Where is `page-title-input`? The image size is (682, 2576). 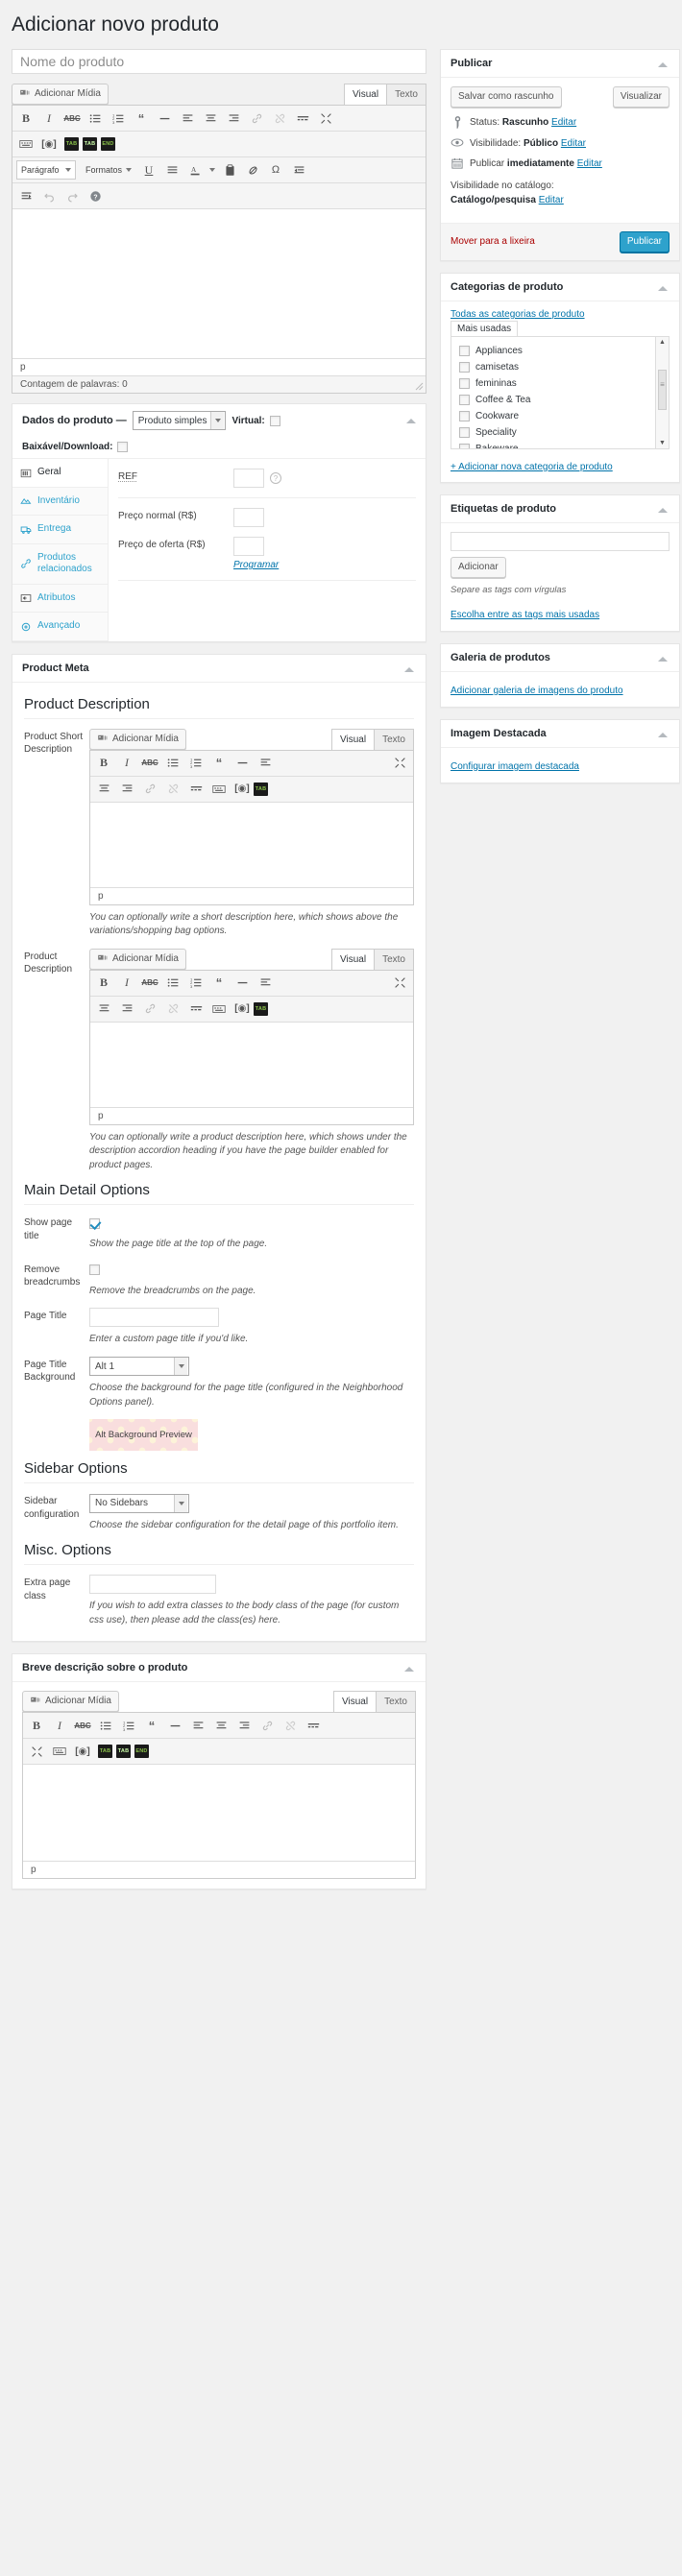
page-title-input is located at coordinates (154, 1318).